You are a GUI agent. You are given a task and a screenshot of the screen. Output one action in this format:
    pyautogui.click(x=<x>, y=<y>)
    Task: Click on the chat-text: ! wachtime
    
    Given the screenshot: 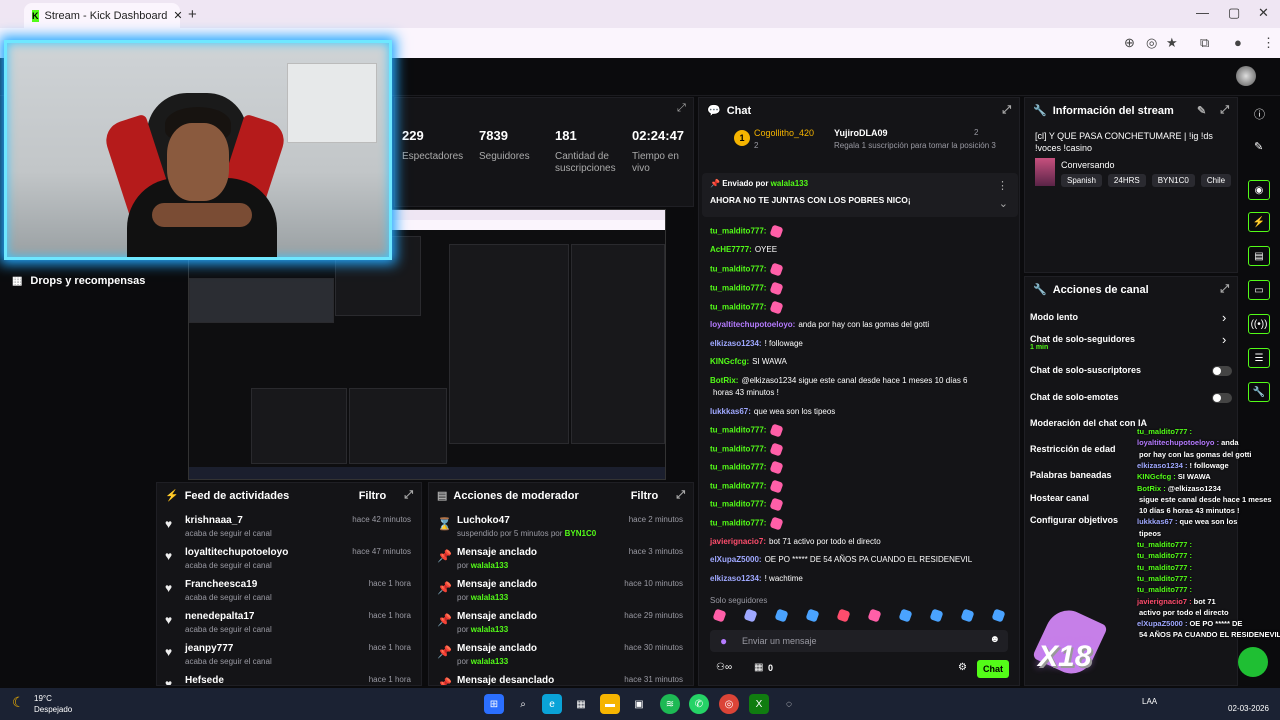 What is the action you would take?
    pyautogui.click(x=783, y=578)
    